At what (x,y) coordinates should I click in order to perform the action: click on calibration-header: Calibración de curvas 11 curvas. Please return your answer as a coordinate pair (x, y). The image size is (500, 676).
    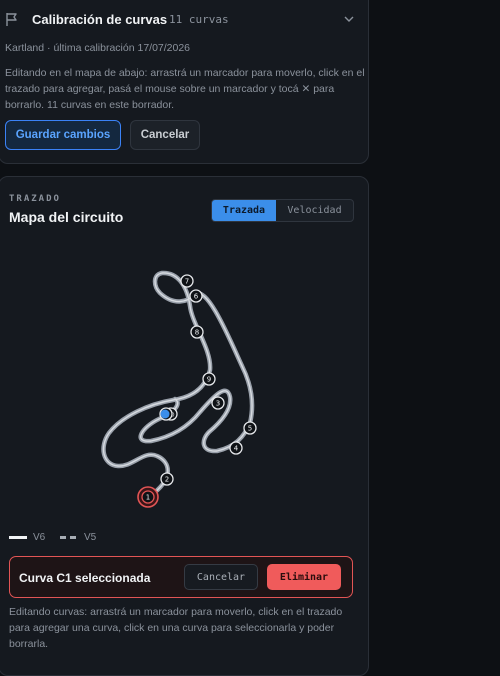
    Looking at the image, I should click on (181, 21).